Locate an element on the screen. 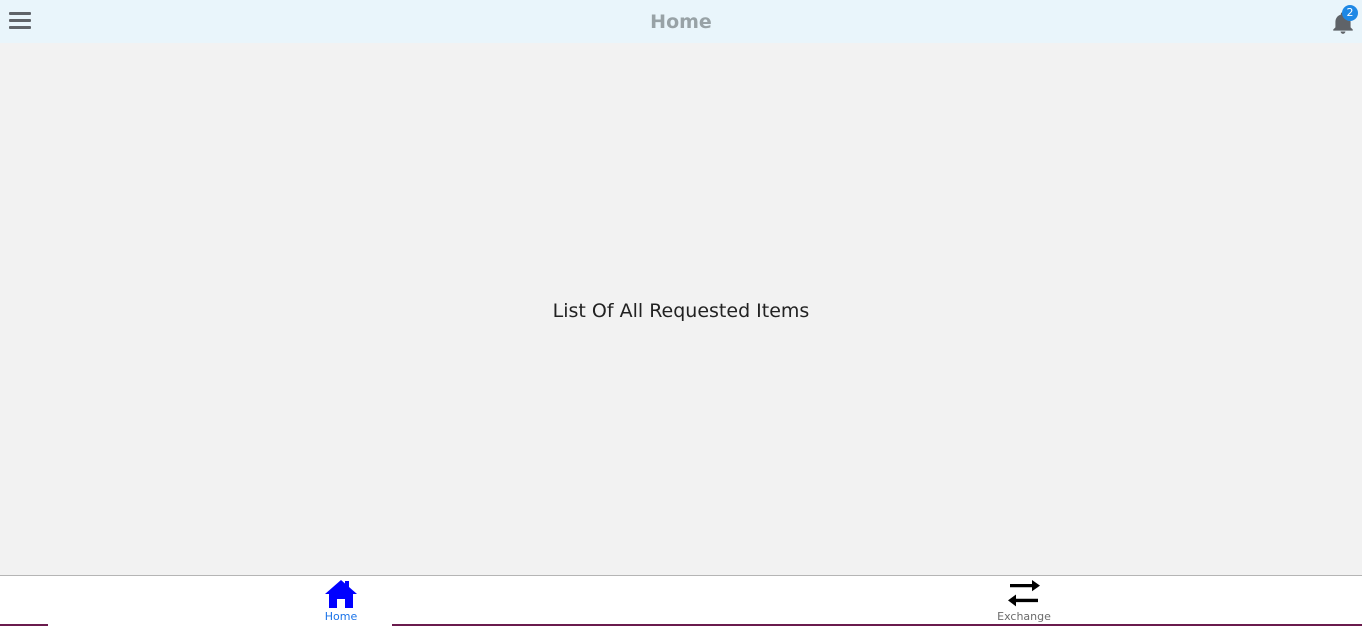  exchange-arrows-icon is located at coordinates (1024, 593).